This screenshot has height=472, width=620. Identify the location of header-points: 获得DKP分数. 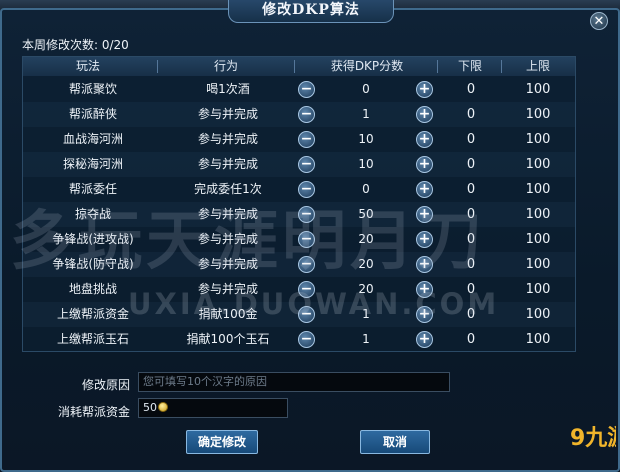
(367, 66).